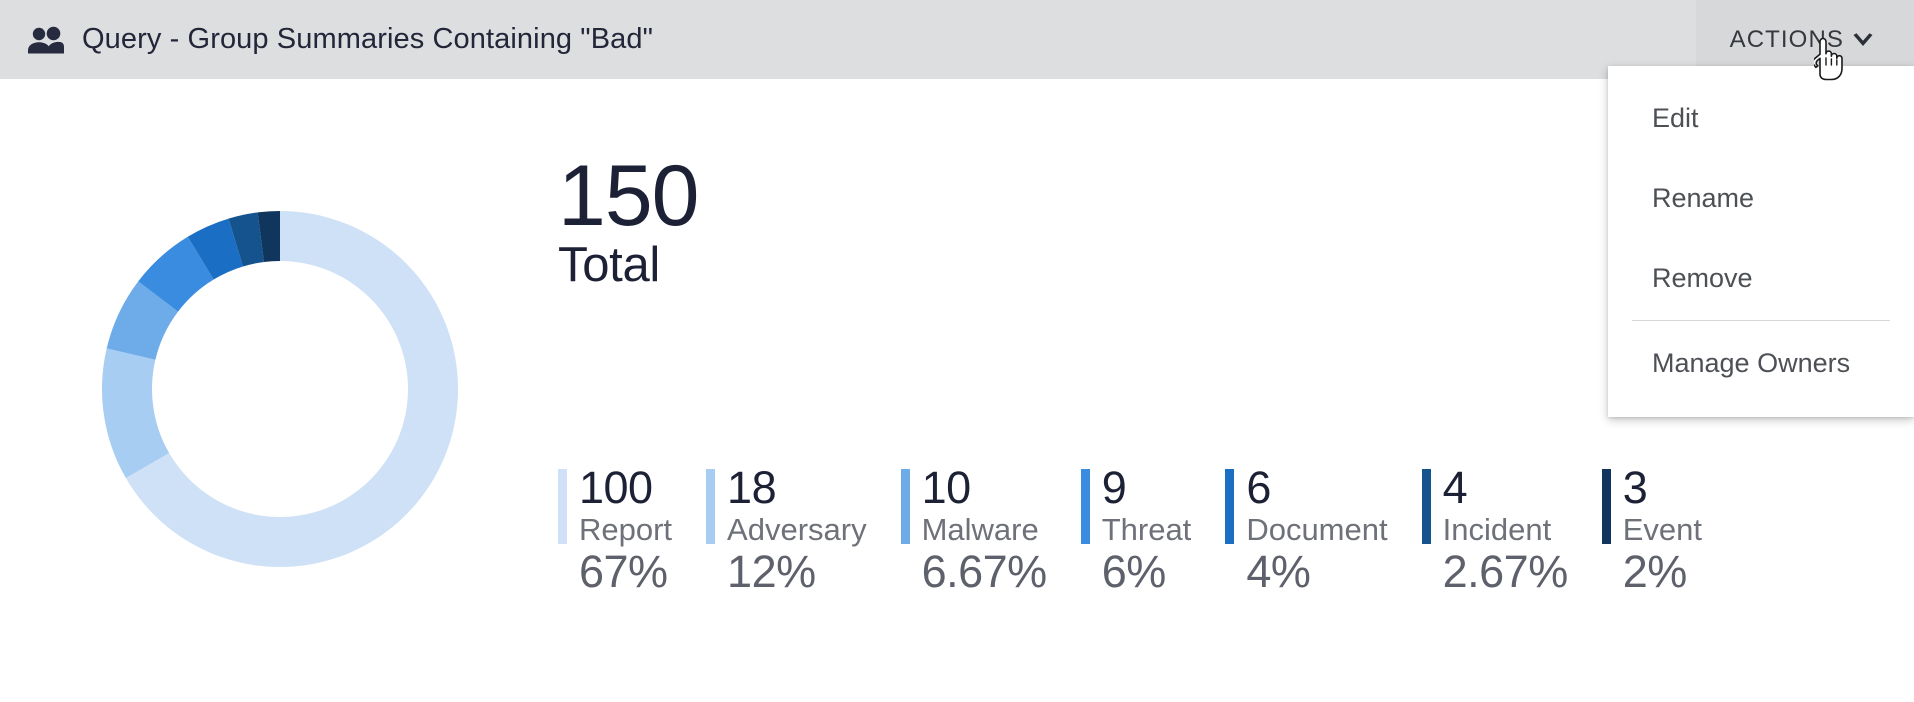 The image size is (1914, 702). I want to click on stat-percent: 6.67%, so click(984, 572).